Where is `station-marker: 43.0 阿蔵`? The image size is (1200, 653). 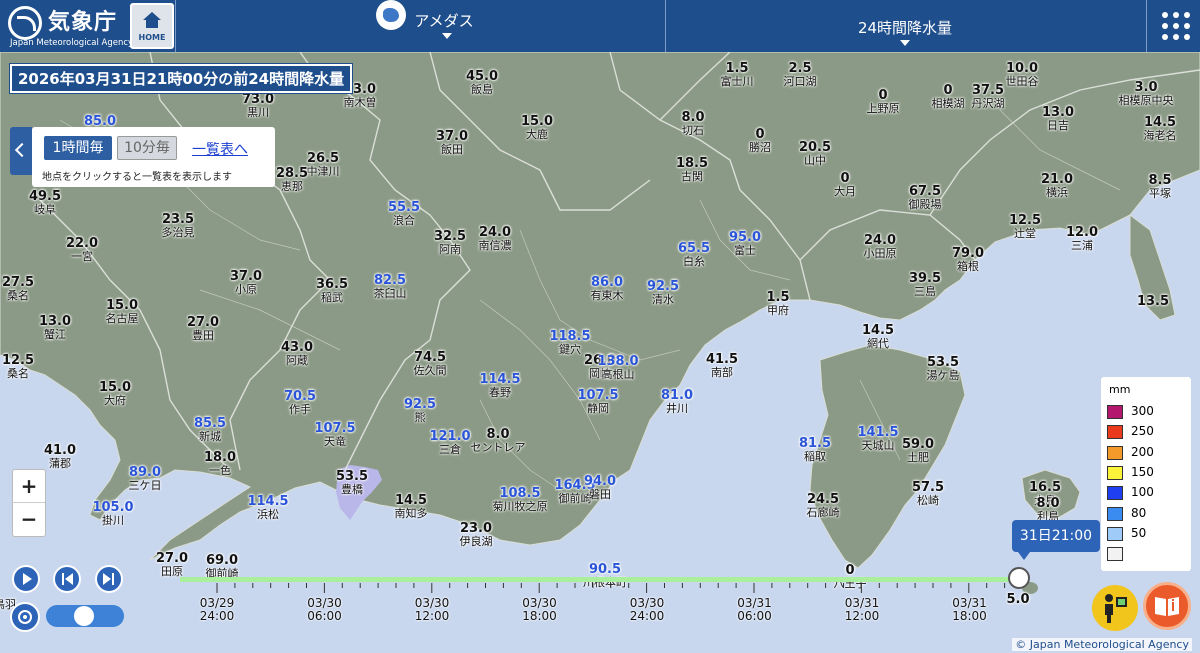
station-marker: 43.0 阿蔵 is located at coordinates (297, 353).